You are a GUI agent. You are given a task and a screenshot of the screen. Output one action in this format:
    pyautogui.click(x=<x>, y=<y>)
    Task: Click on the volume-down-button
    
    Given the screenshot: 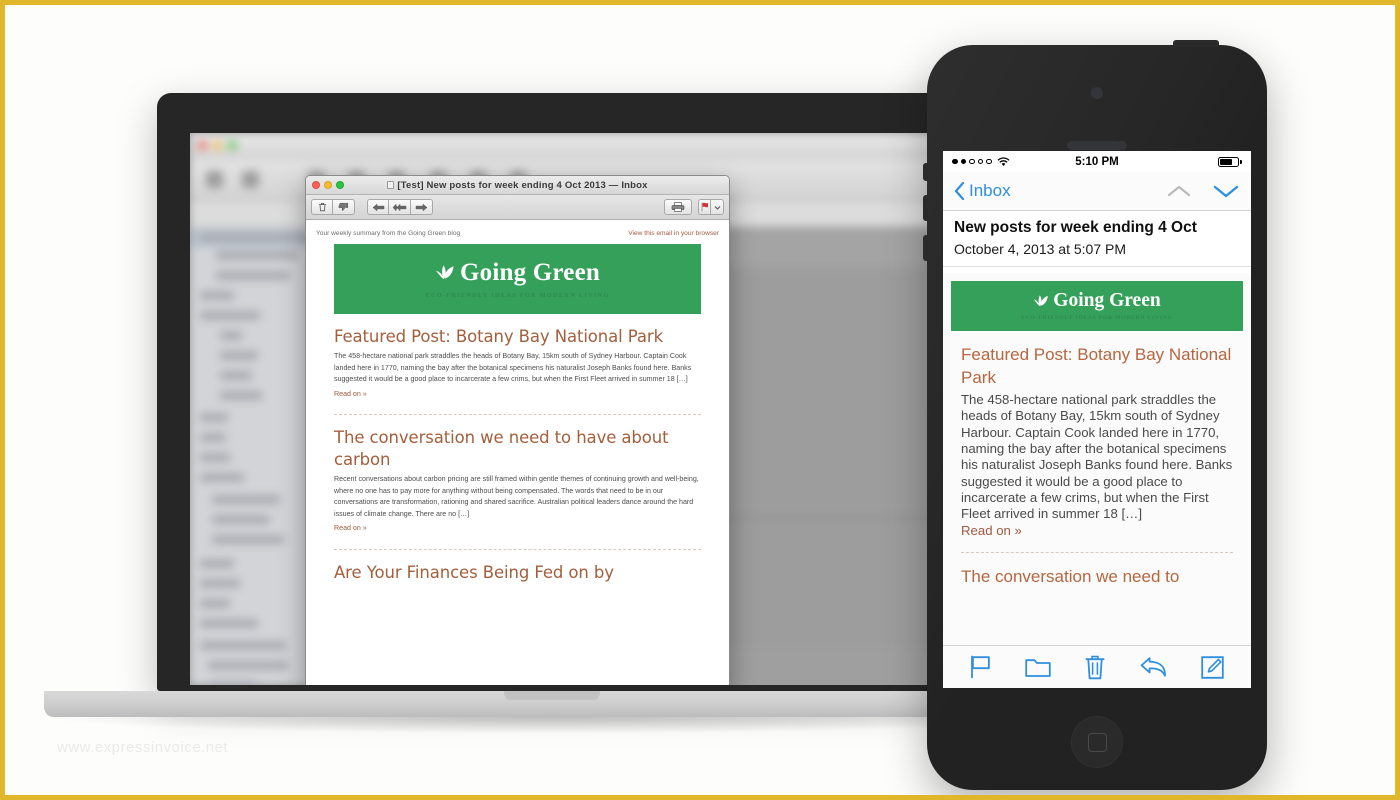 What is the action you would take?
    pyautogui.click(x=925, y=248)
    